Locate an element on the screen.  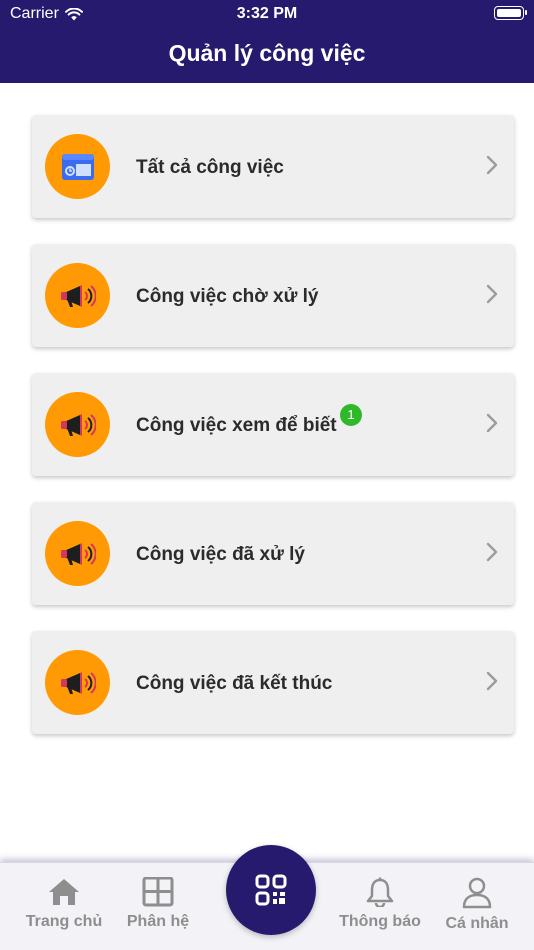
tab-home: Trang chủ is located at coordinates (64, 904).